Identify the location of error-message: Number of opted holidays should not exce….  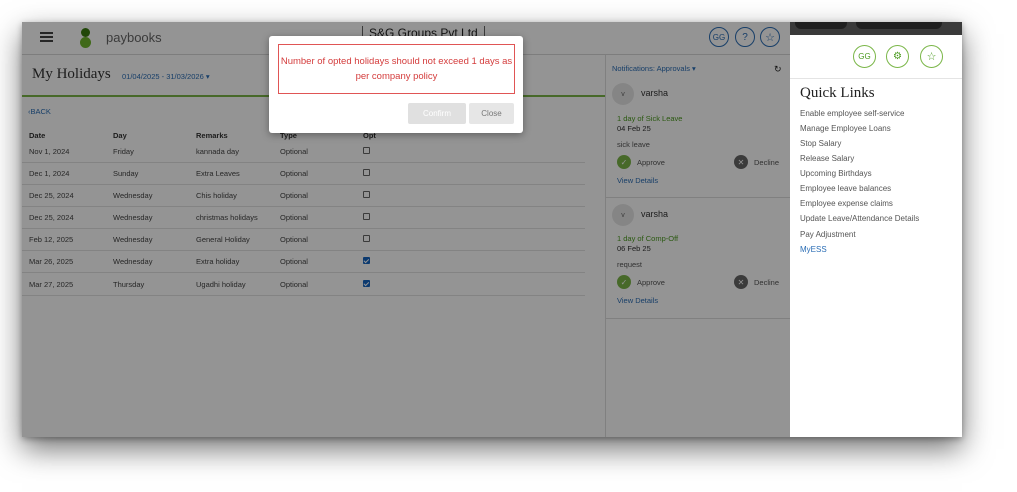
(396, 69).